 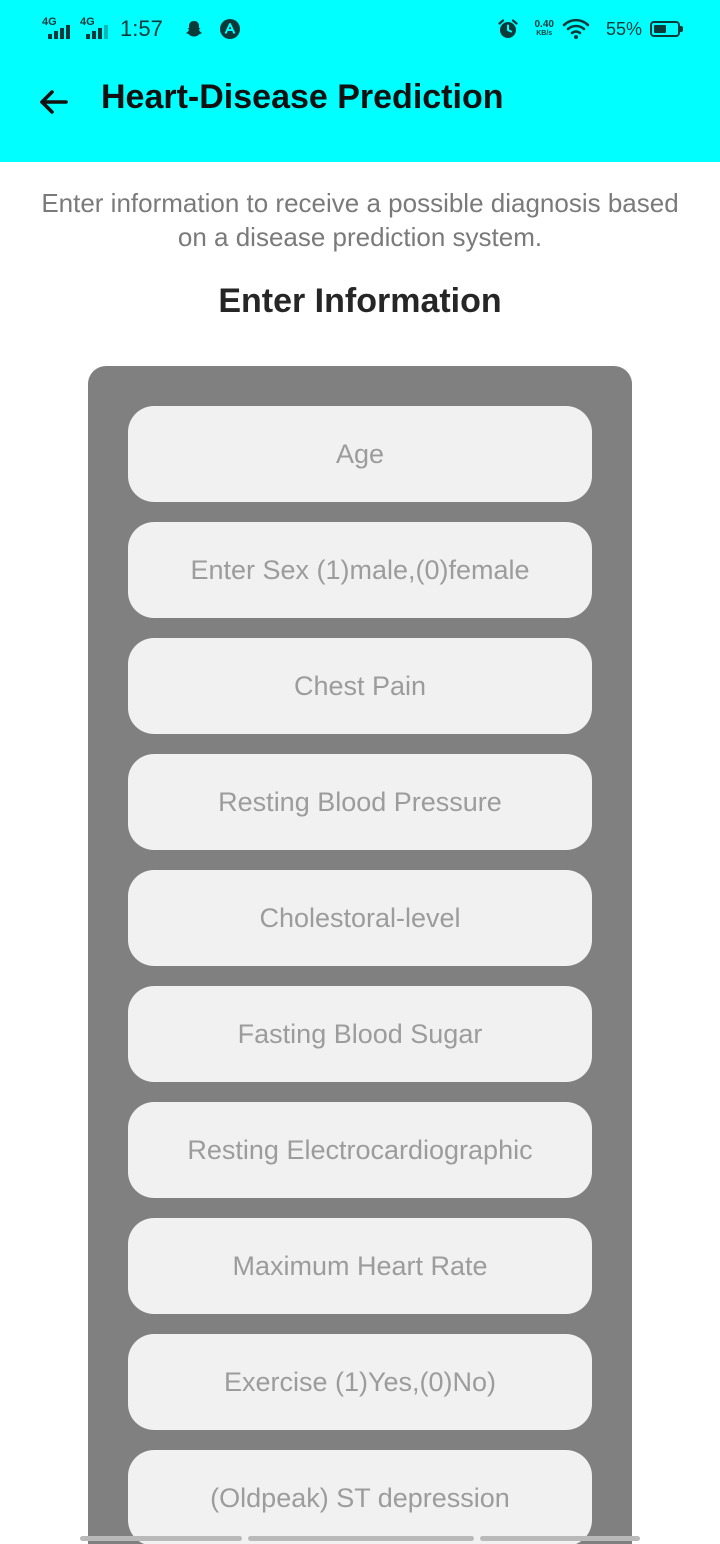 I want to click on wifi-icon, so click(x=576, y=29).